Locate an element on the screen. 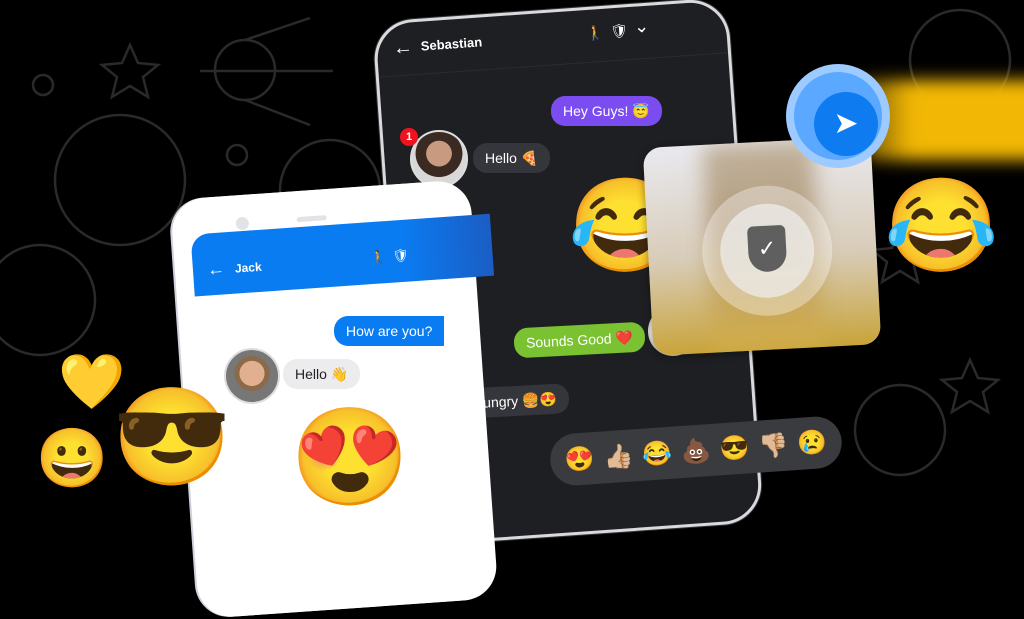 The height and width of the screenshot is (619, 1024). grinning-emoji: 😀 is located at coordinates (72, 458).